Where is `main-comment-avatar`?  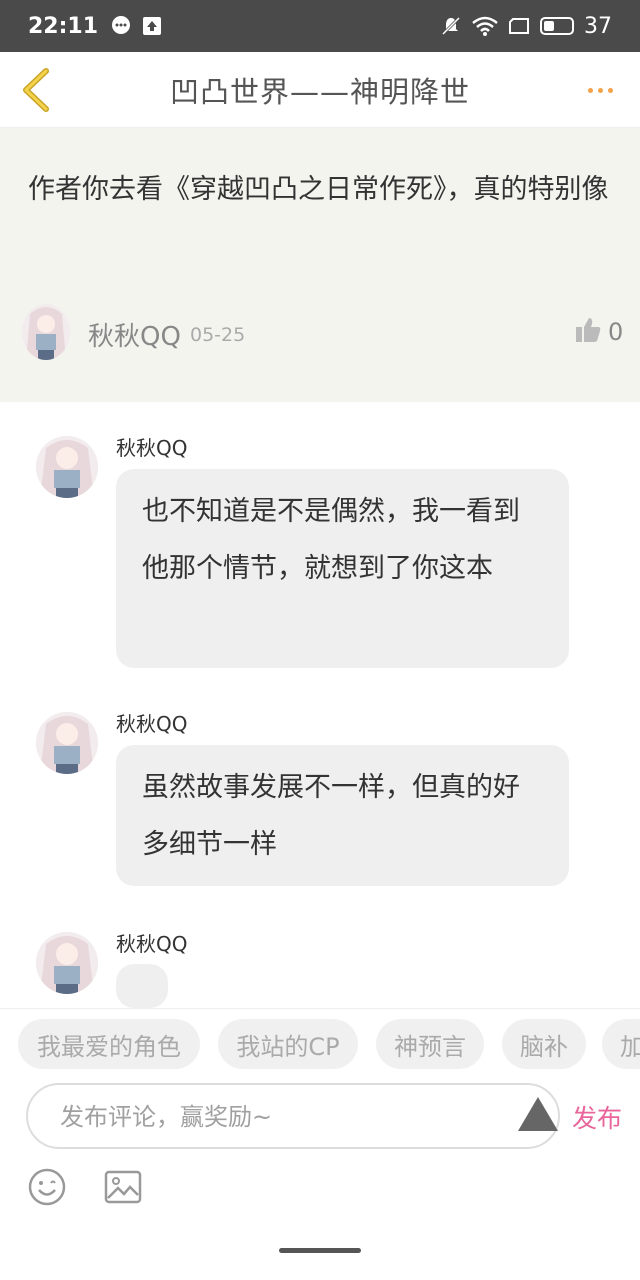 main-comment-avatar is located at coordinates (46, 332).